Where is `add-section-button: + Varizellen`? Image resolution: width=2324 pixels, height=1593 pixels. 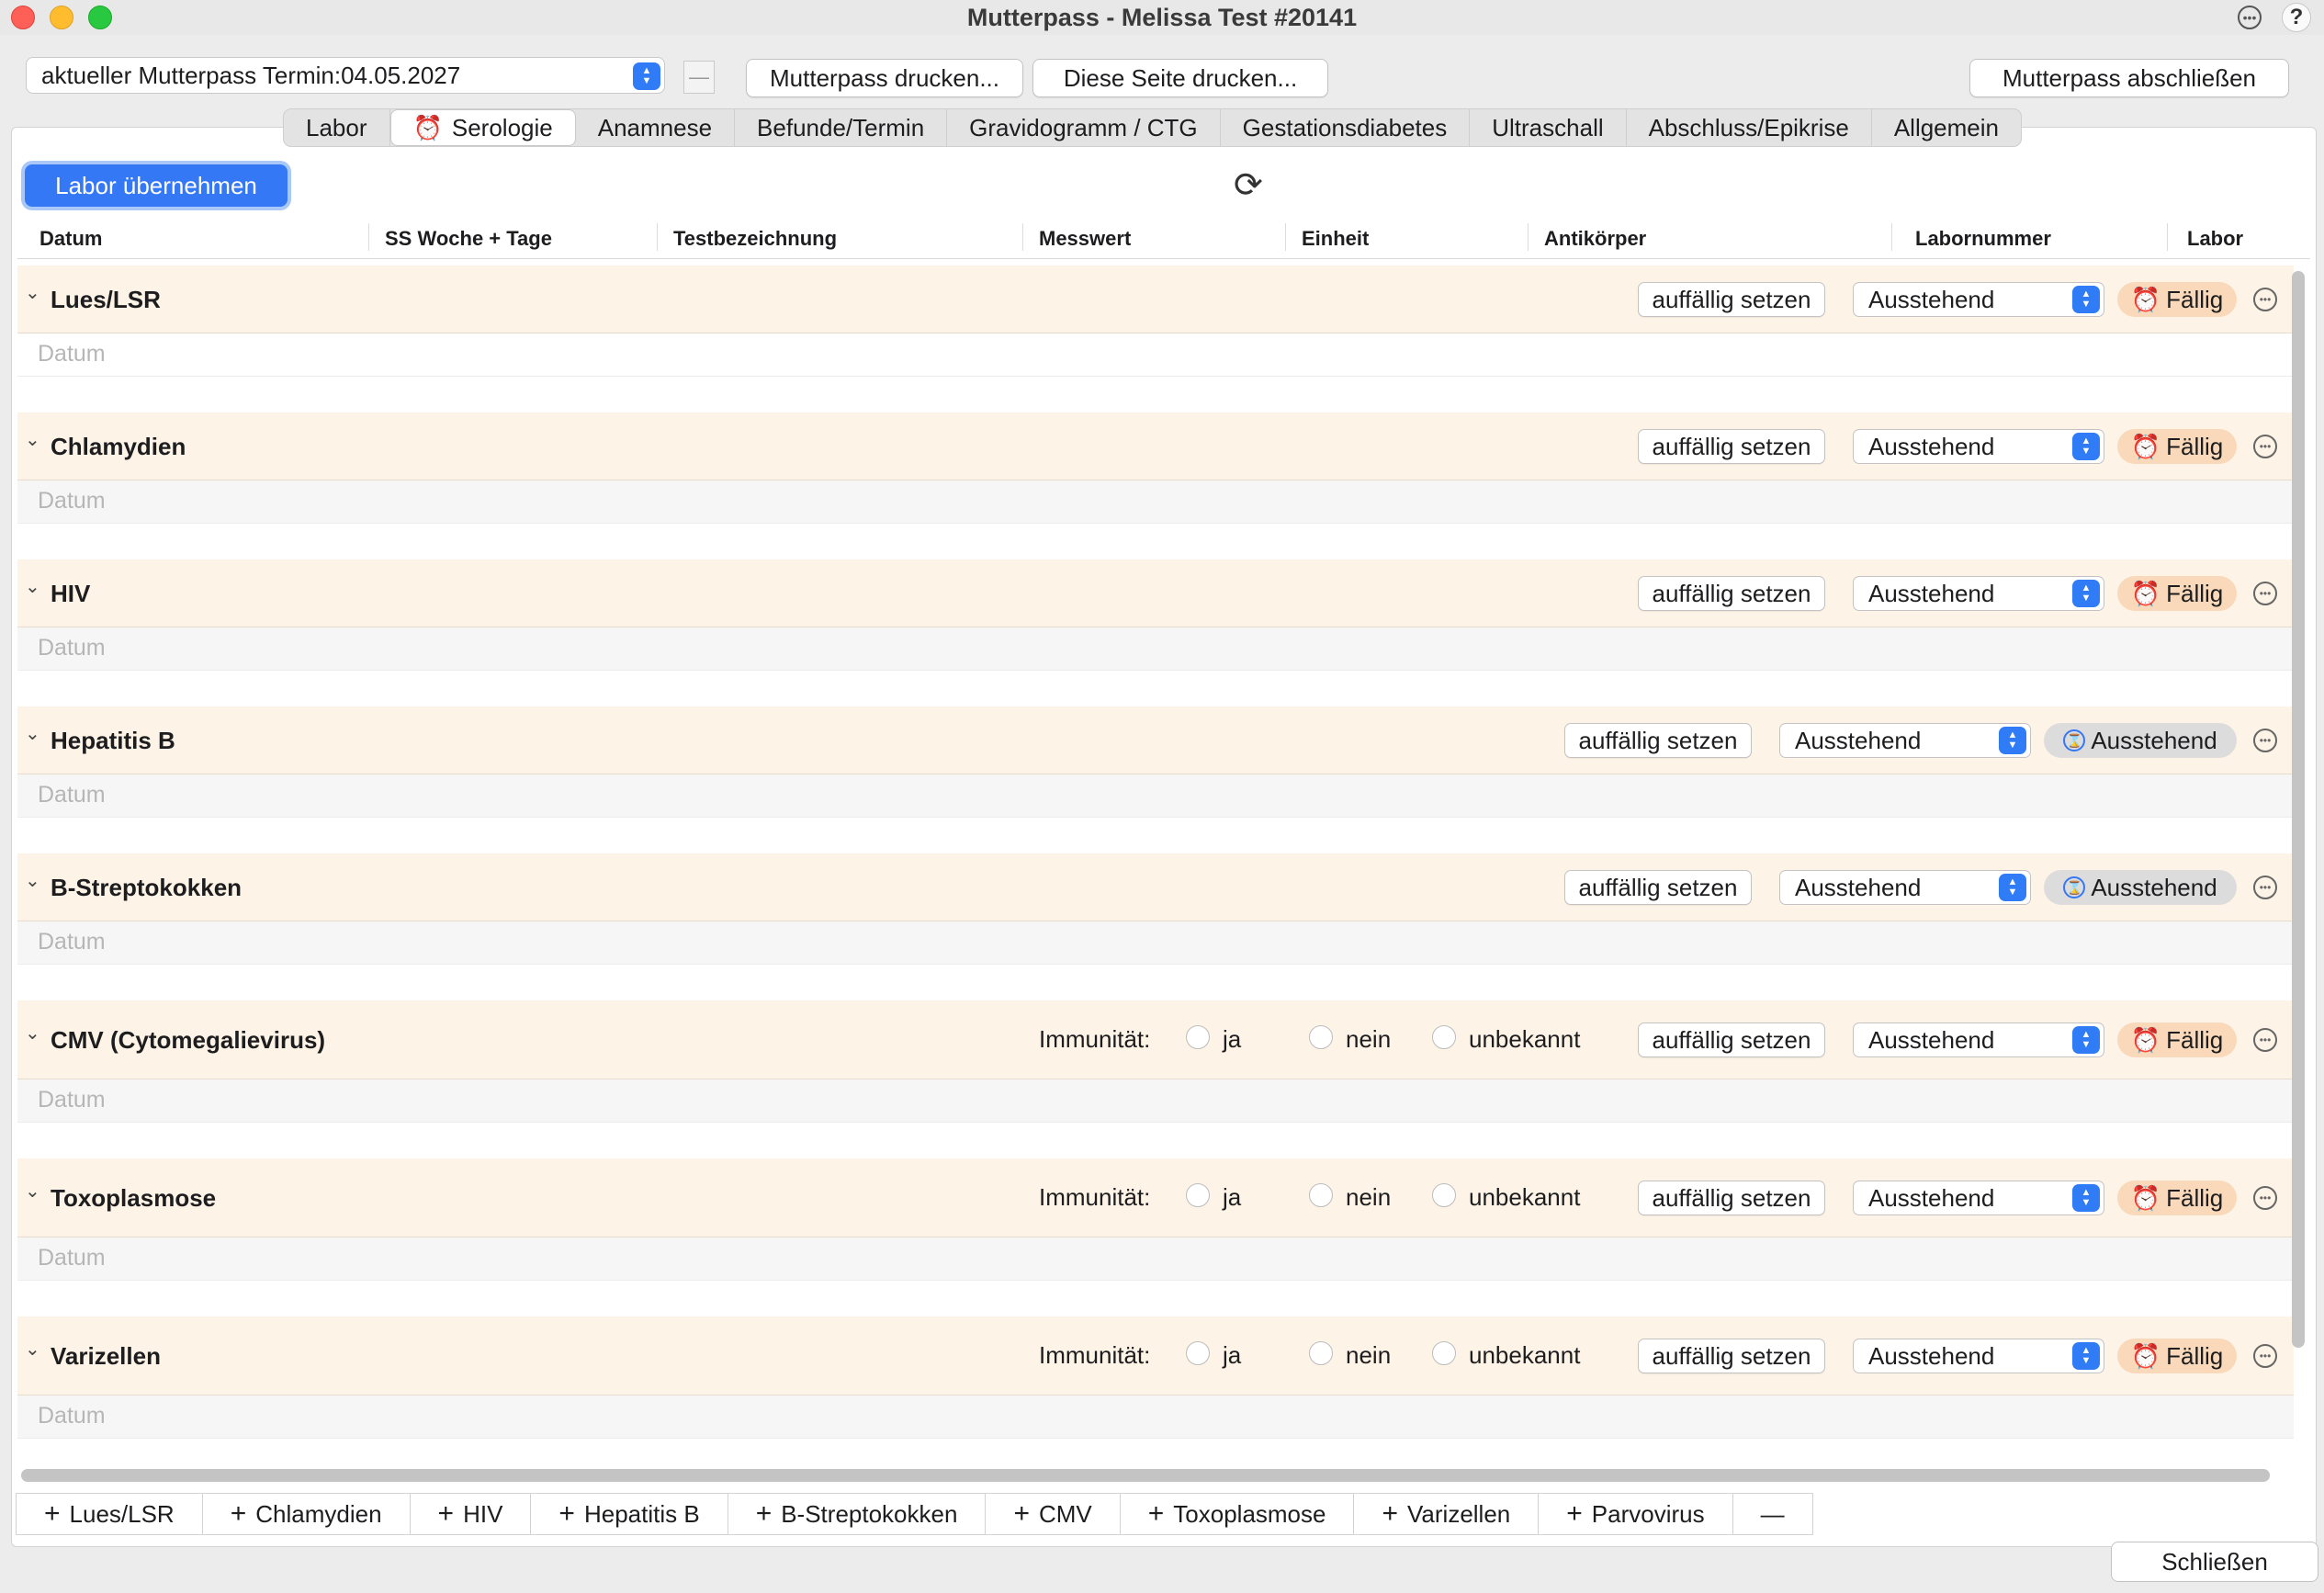 add-section-button: + Varizellen is located at coordinates (1447, 1514).